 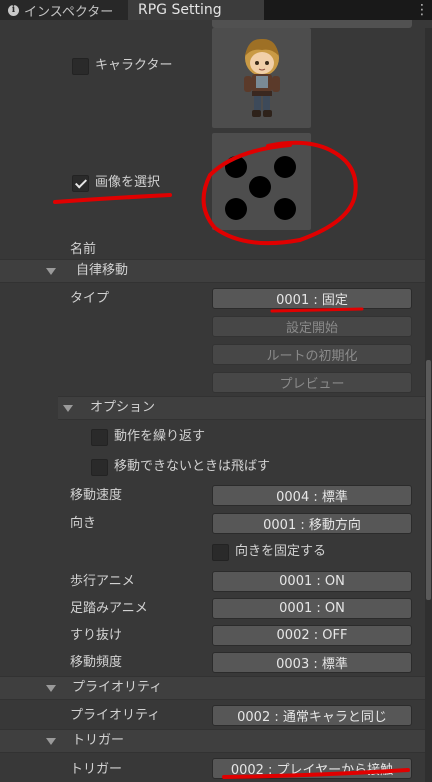 What do you see at coordinates (317, 310) in the screenshot?
I see `annotation-underline-type` at bounding box center [317, 310].